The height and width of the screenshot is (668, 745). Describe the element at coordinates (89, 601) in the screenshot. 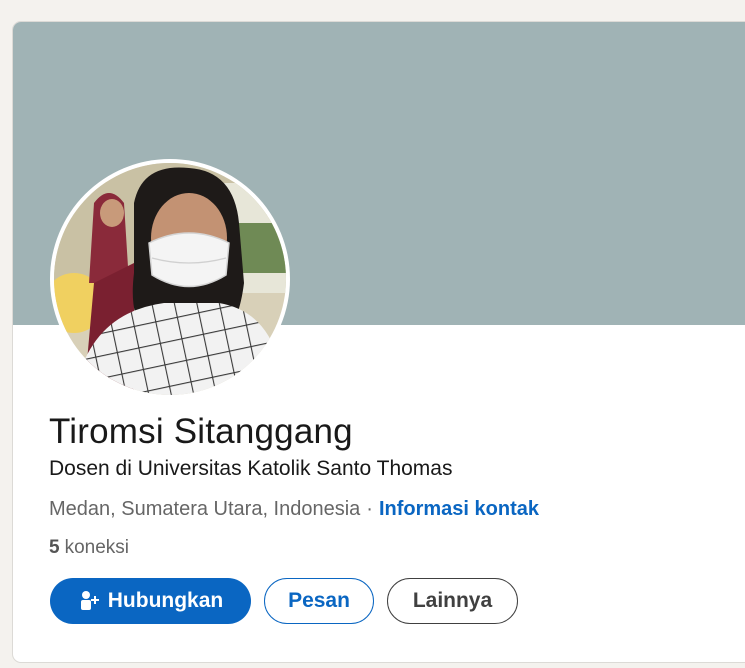

I see `person-add-icon` at that location.